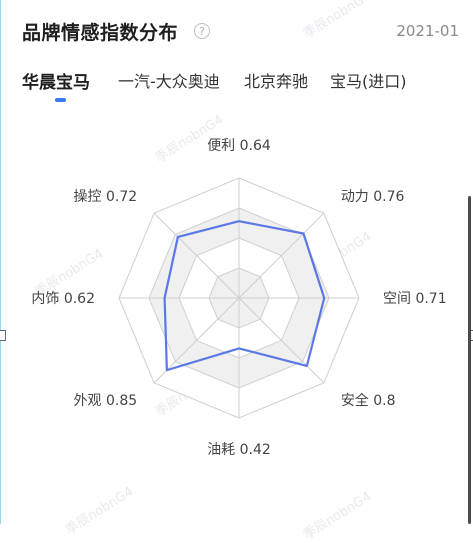  What do you see at coordinates (373, 197) in the screenshot?
I see `radar-axis-label: 动力 0.76` at bounding box center [373, 197].